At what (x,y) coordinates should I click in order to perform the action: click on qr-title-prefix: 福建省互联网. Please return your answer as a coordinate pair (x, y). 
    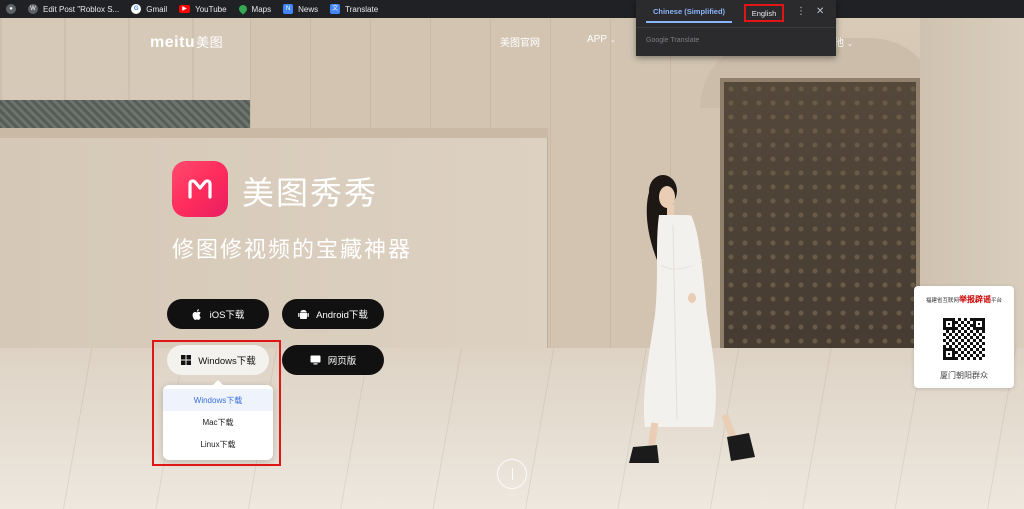
    Looking at the image, I should click on (942, 301).